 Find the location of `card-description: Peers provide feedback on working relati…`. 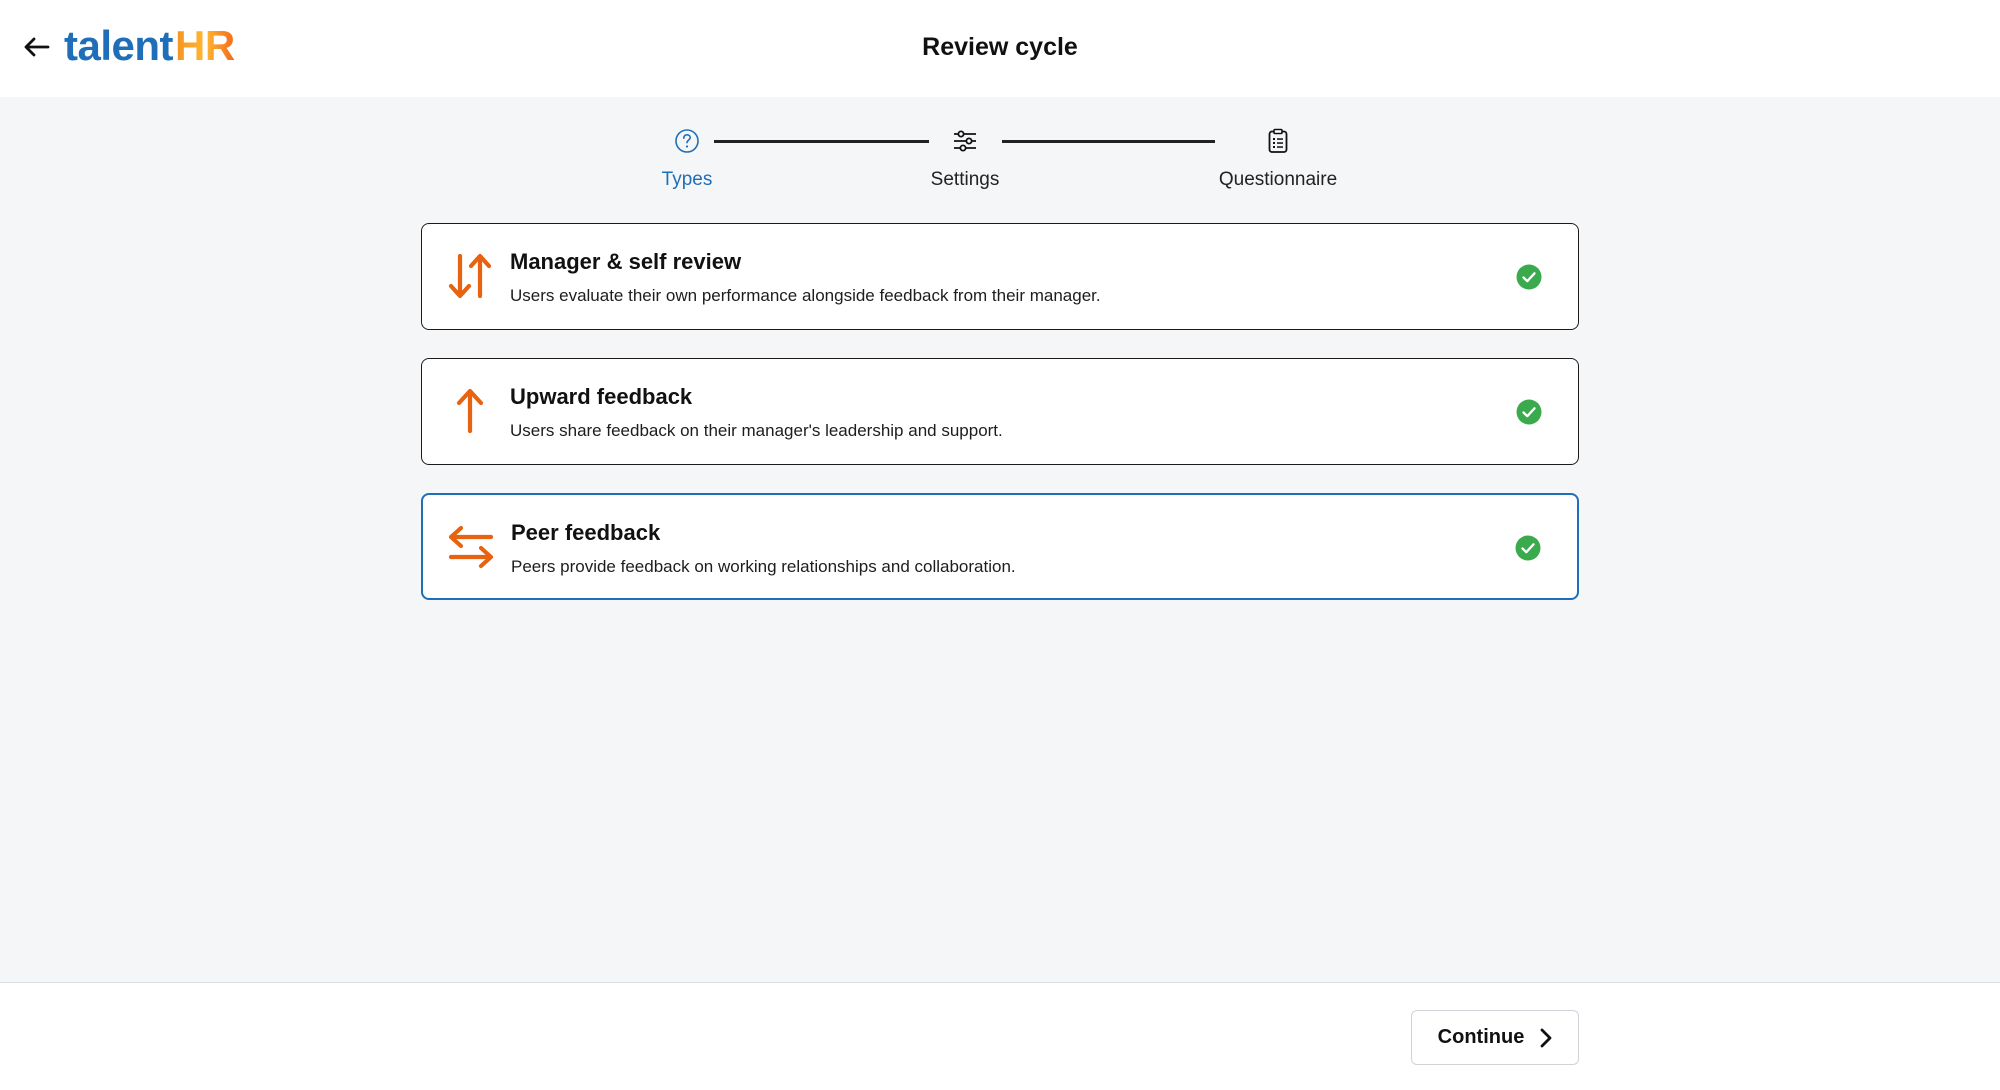

card-description: Peers provide feedback on working relati… is located at coordinates (763, 566).